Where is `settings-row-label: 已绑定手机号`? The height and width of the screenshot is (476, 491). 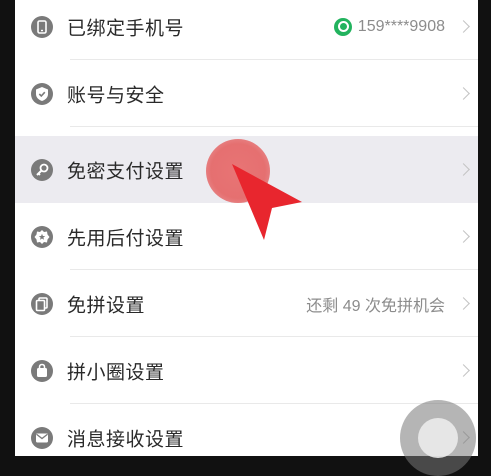
settings-row-label: 已绑定手机号 is located at coordinates (126, 28).